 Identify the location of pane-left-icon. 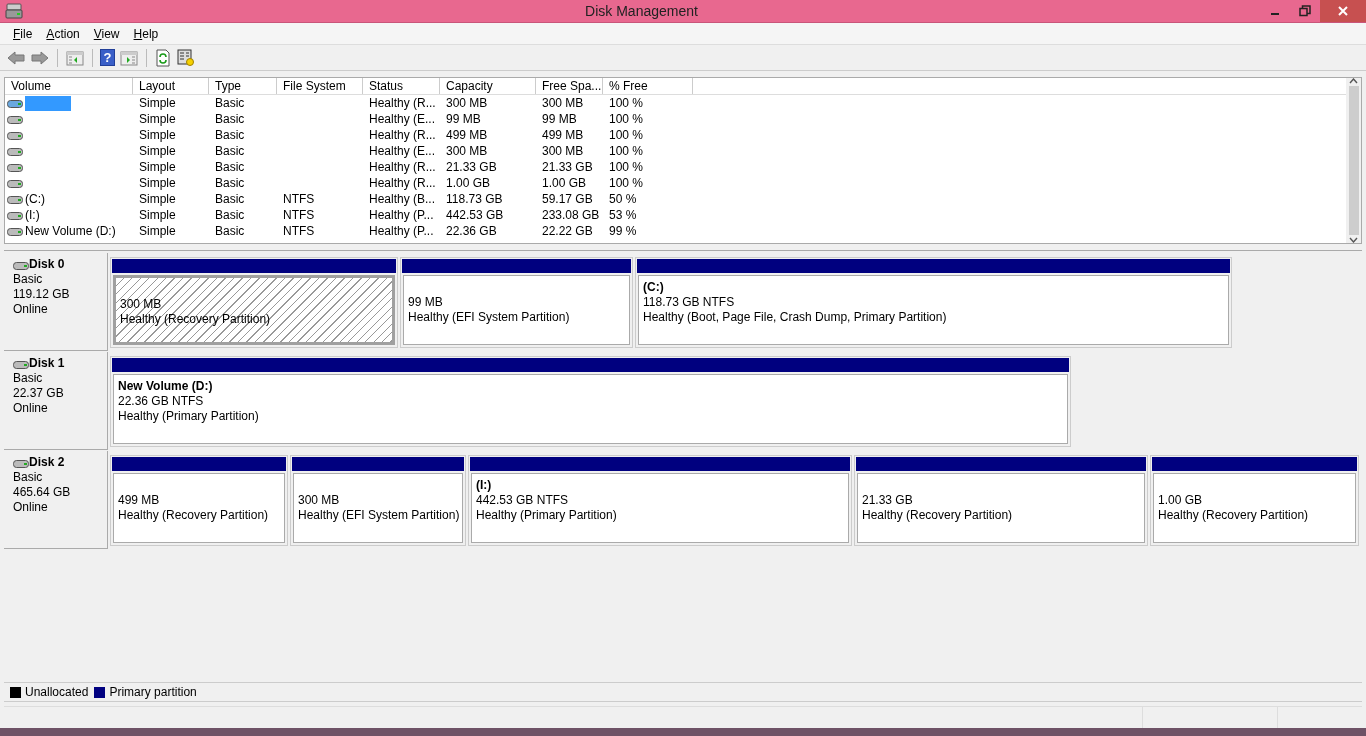
(75, 57).